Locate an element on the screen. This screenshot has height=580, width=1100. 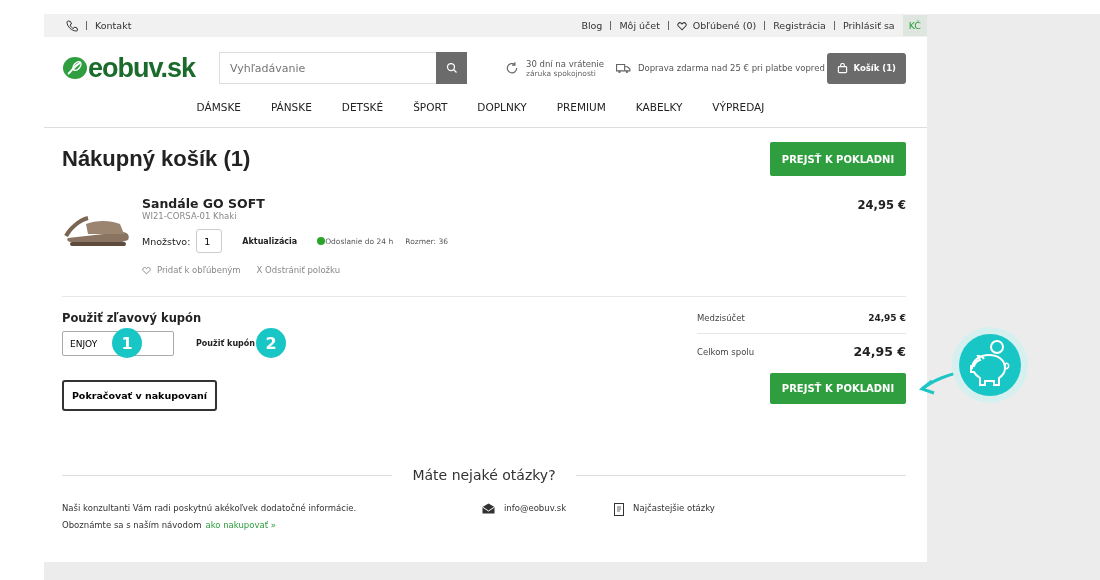
nav-link: VÝPREDAJ is located at coordinates (738, 107).